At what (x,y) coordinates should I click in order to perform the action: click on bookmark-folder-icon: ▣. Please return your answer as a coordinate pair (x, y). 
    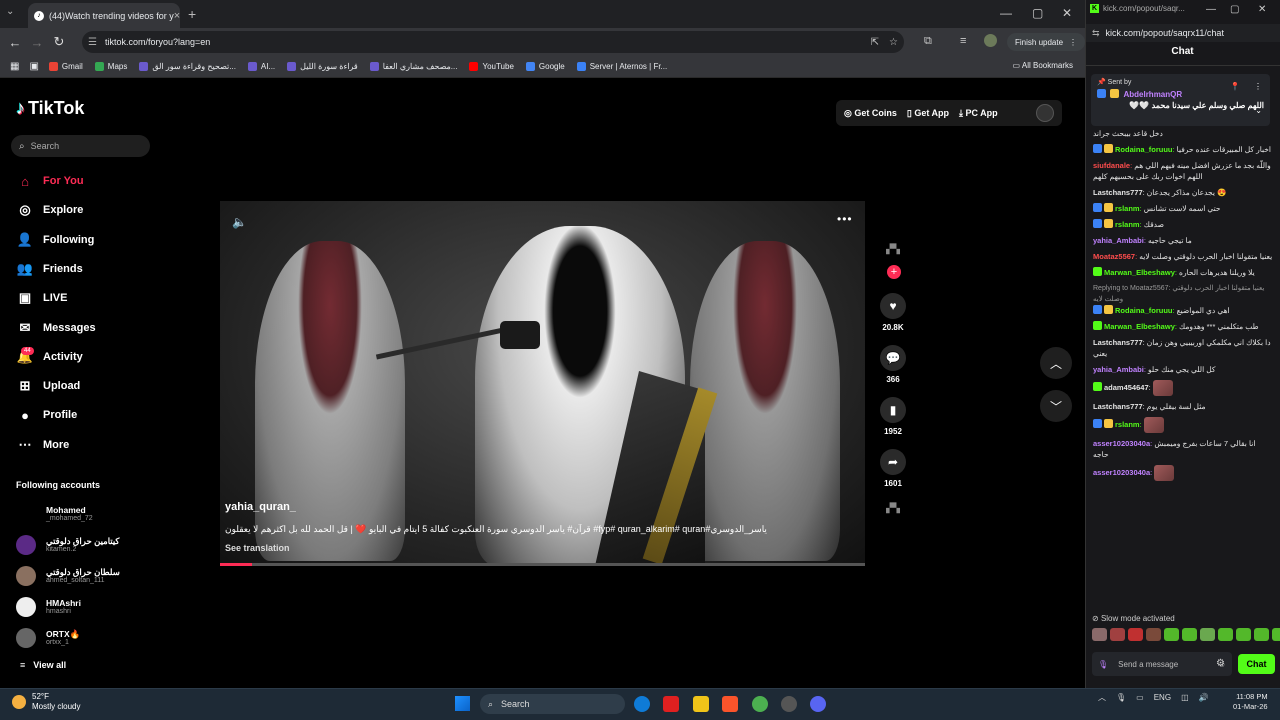
    Looking at the image, I should click on (33, 66).